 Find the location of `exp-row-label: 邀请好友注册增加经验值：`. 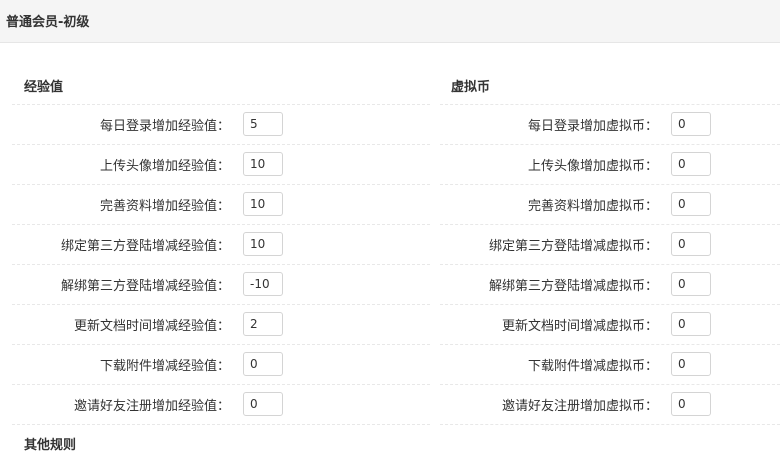

exp-row-label: 邀请好友注册增加经验值： is located at coordinates (151, 406).